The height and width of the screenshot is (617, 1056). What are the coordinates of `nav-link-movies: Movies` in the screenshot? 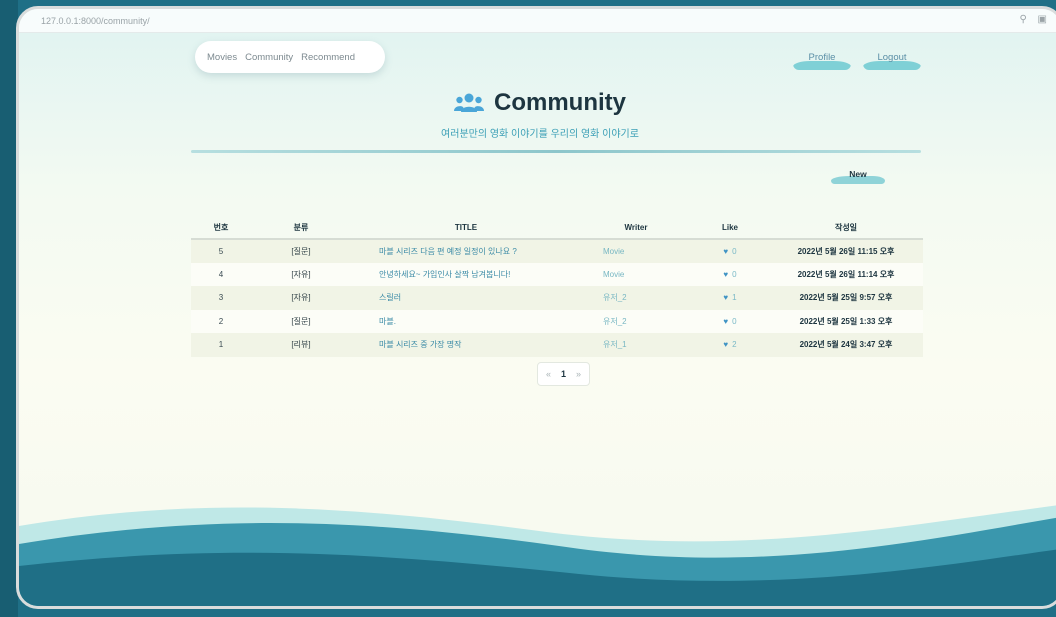 It's located at (222, 57).